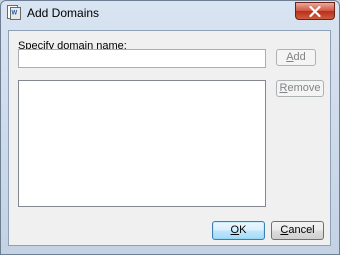 This screenshot has width=340, height=255. I want to click on cancel-button-label: ancel, so click(301, 230).